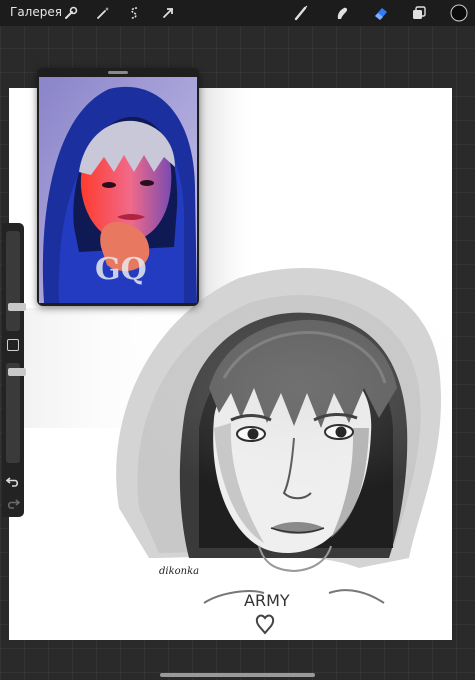 This screenshot has height=680, width=475. Describe the element at coordinates (103, 13) in the screenshot. I see `magic-wand-icon` at that location.